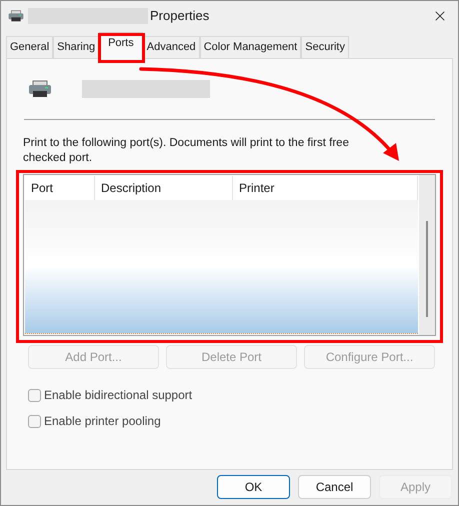 This screenshot has width=459, height=506. I want to click on description-text: Print to the following port(s). Documents will print to the first free checked port., so click(186, 151).